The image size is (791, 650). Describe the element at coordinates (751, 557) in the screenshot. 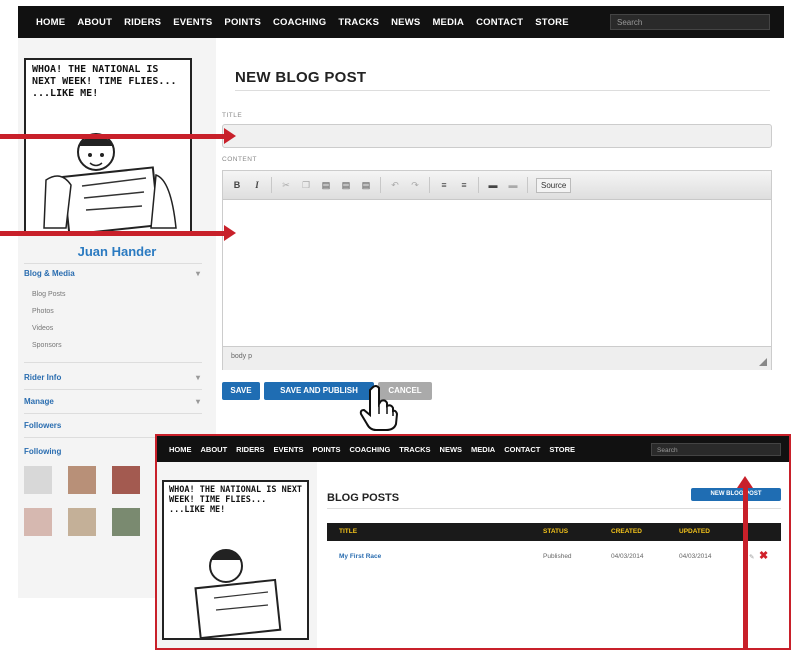

I see `edit-icon: ✎` at that location.